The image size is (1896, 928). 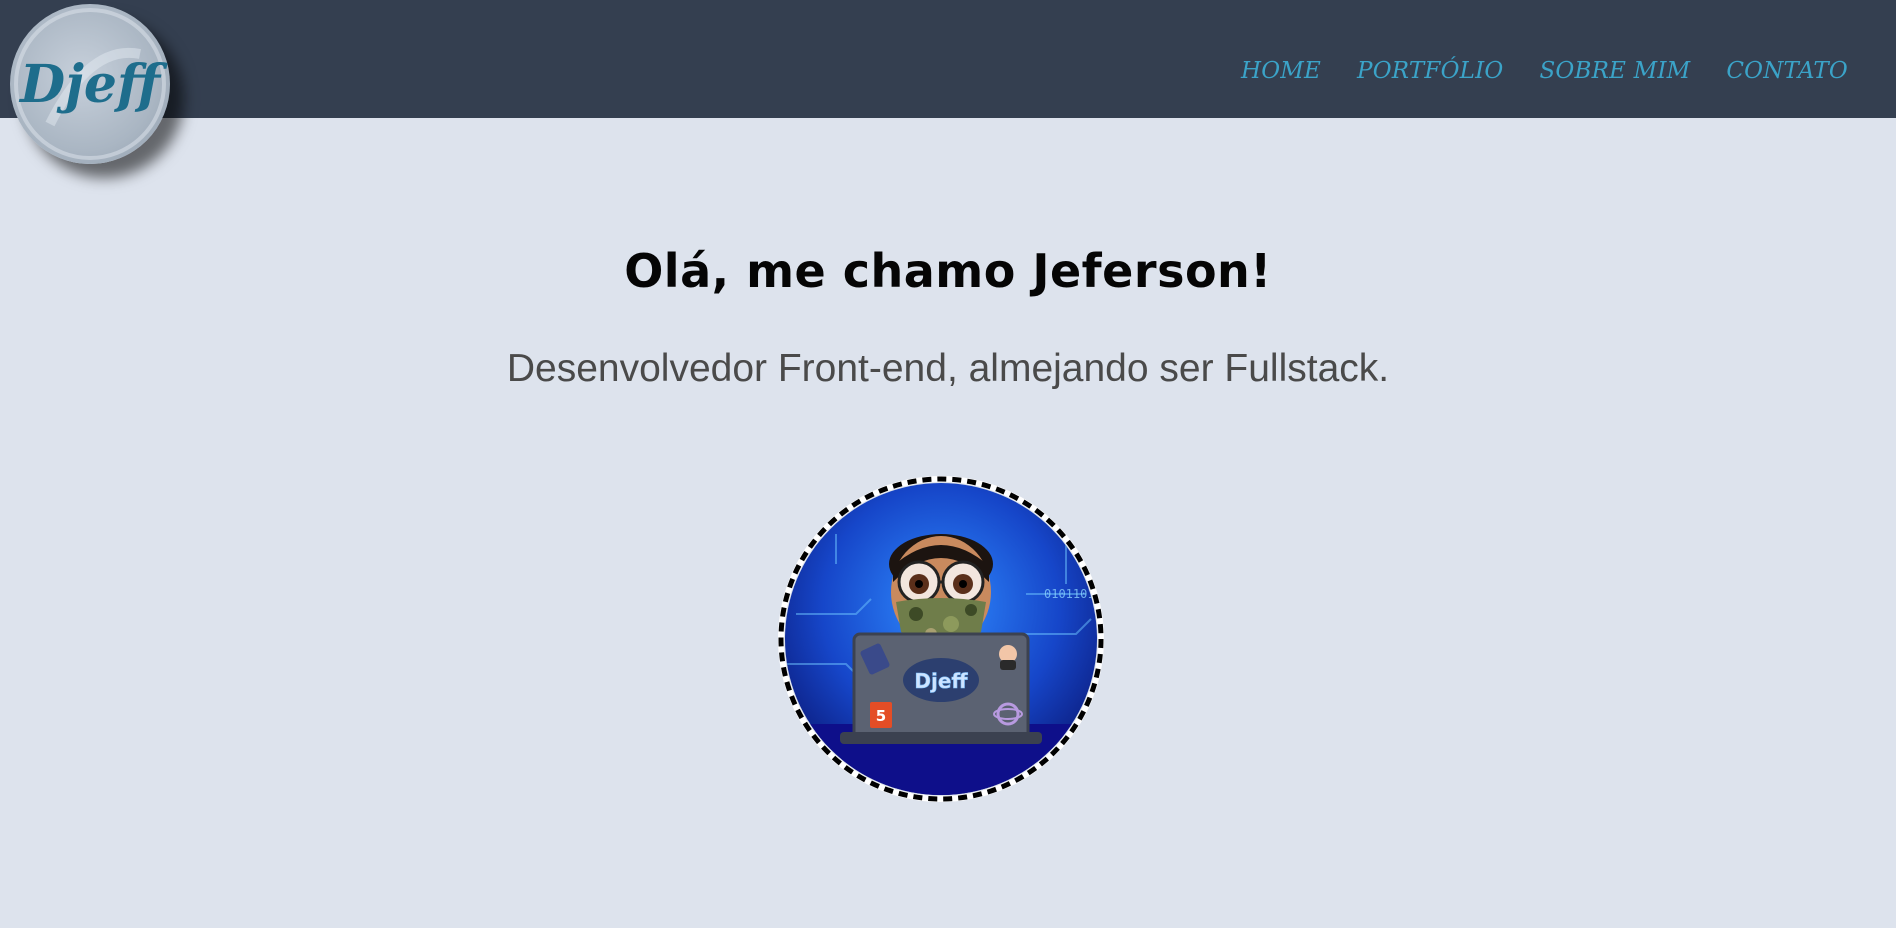 I want to click on site-logo: Djeff, so click(x=90, y=84).